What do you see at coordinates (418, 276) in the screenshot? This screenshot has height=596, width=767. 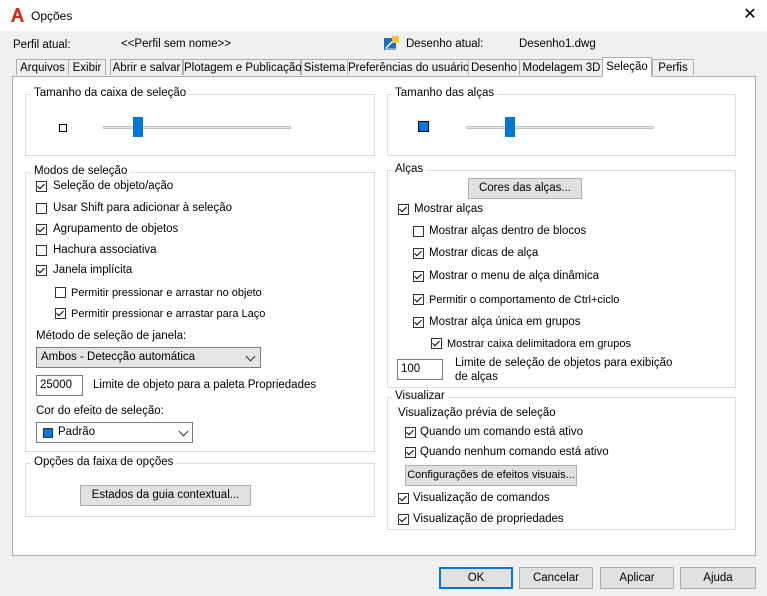 I see `dynamic-grip-menu-checkbox` at bounding box center [418, 276].